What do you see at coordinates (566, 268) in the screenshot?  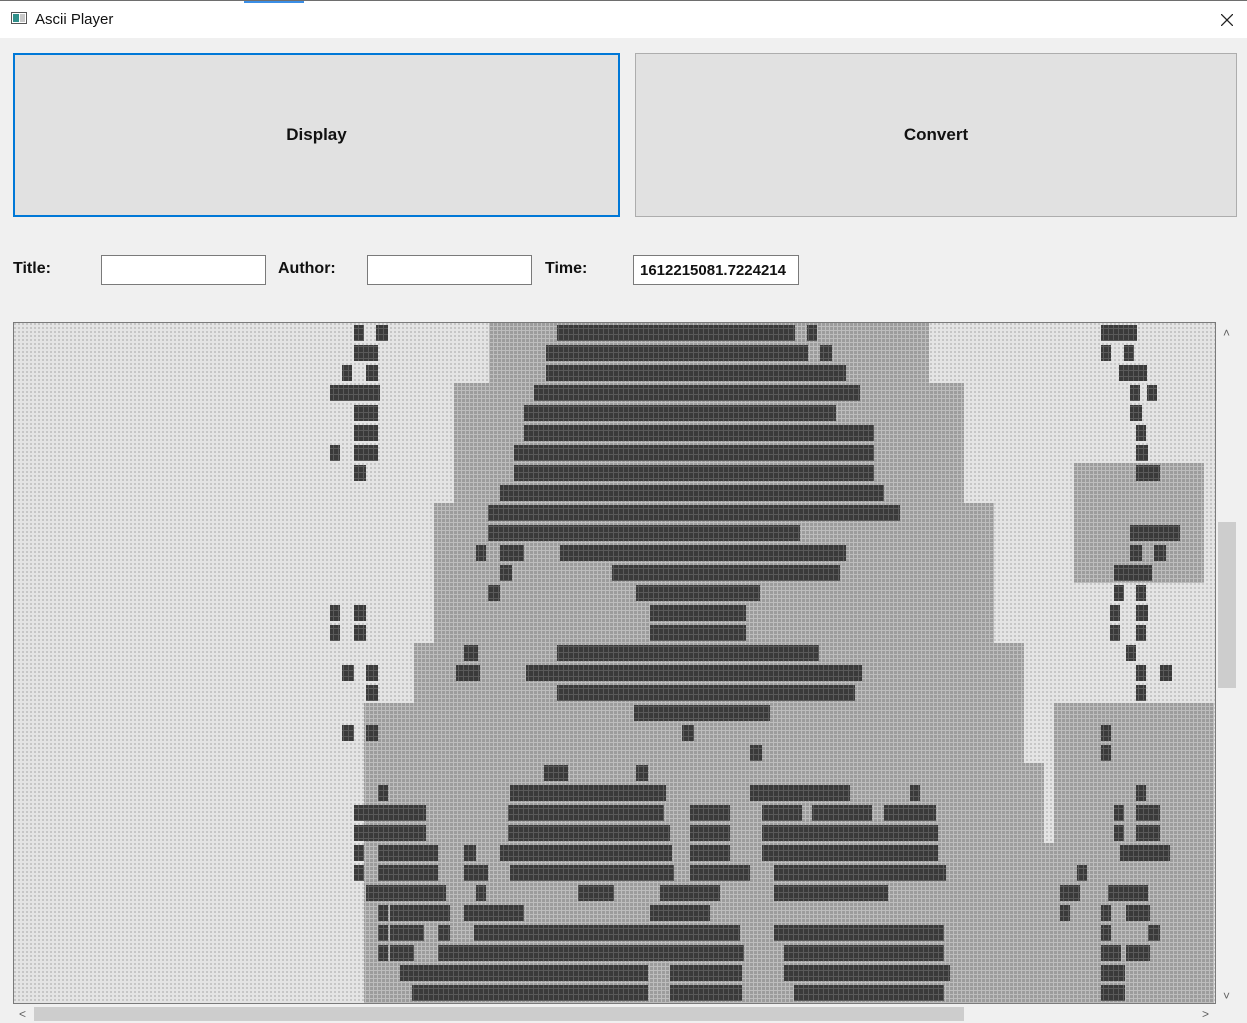 I see `time-label: Time:` at bounding box center [566, 268].